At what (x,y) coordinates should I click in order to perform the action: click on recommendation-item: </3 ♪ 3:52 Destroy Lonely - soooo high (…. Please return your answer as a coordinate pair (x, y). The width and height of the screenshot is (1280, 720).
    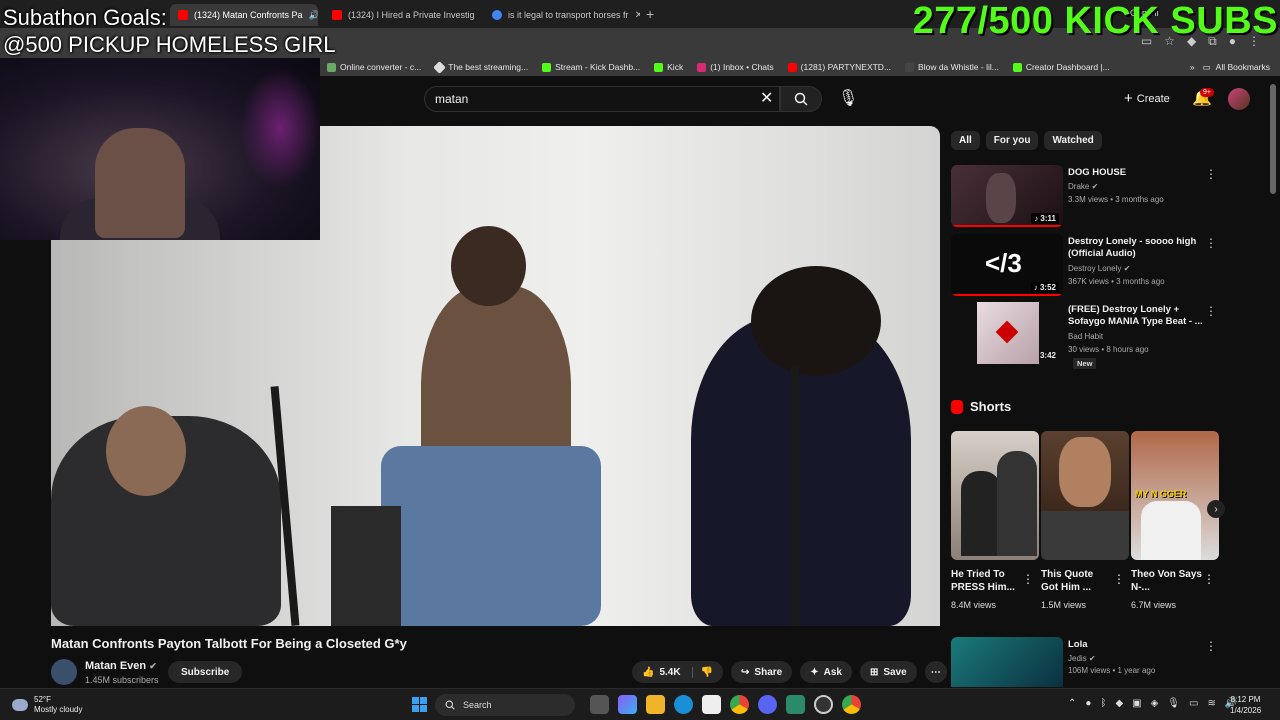
    Looking at the image, I should click on (1086, 265).